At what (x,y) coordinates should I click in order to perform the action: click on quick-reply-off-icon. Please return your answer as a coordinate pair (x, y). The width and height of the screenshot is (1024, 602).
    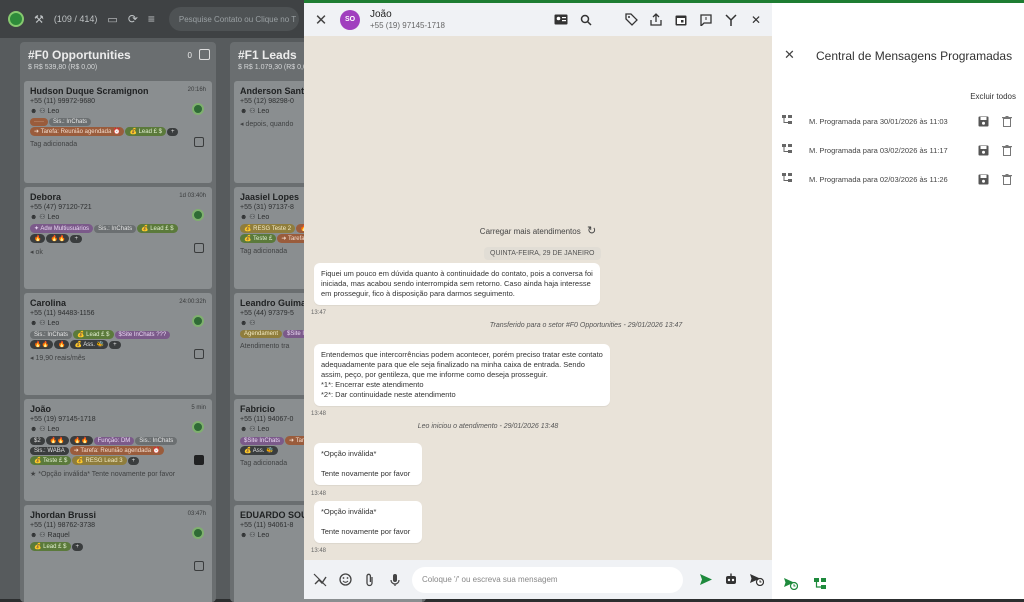
    Looking at the image, I should click on (320, 580).